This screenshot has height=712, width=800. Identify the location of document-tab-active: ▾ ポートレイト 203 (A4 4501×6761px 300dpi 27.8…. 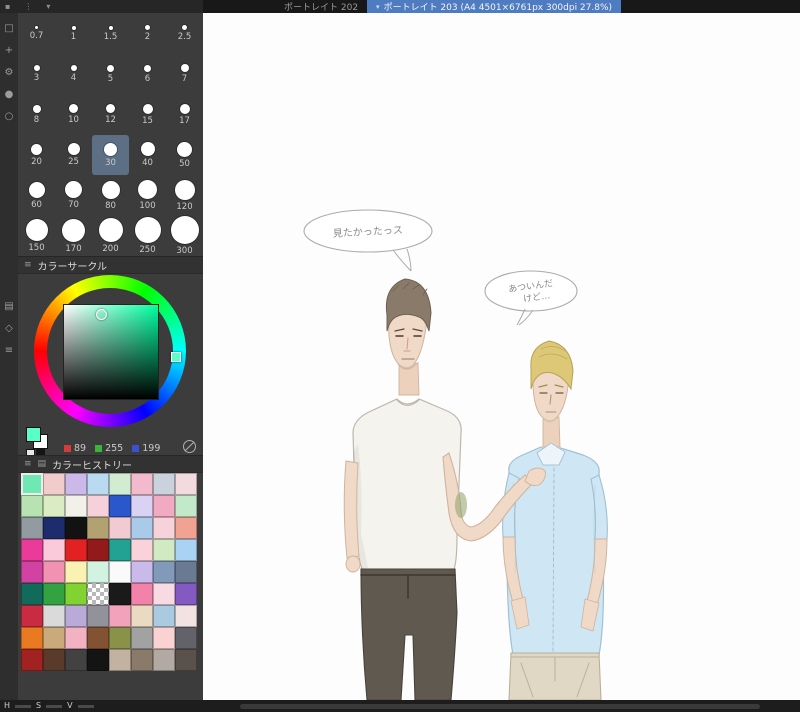
(494, 6).